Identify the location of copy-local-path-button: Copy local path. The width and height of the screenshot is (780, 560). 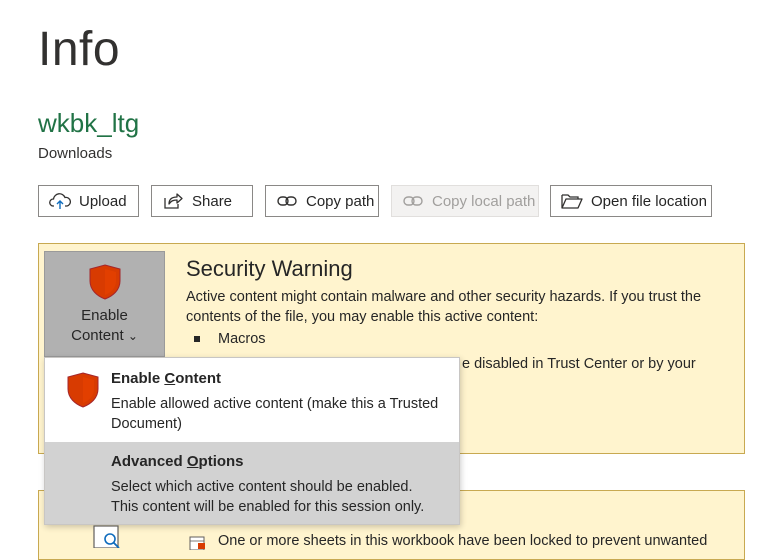
(465, 201).